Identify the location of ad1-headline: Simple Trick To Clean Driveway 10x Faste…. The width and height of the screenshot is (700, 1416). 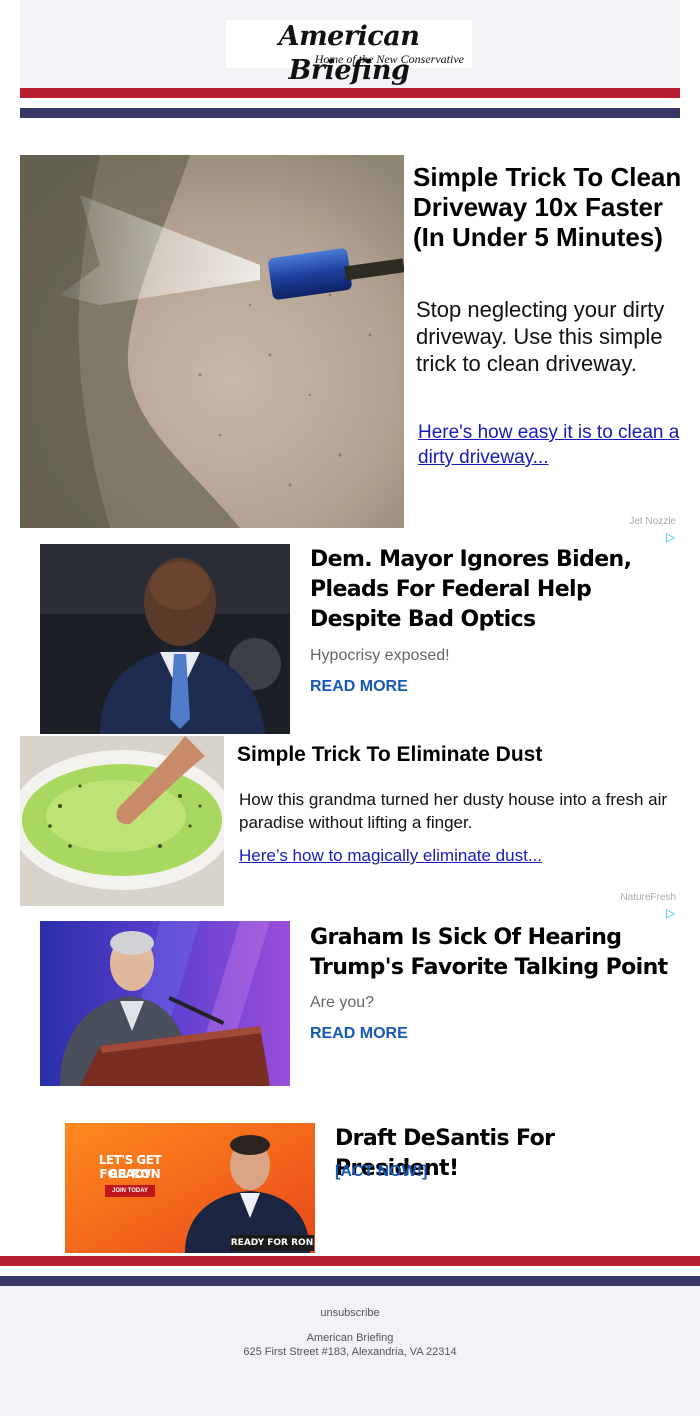
(548, 207).